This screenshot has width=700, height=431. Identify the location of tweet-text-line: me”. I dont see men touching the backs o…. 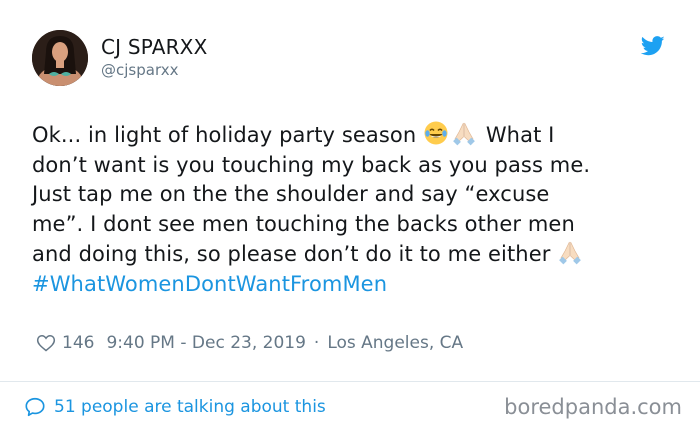
(303, 223).